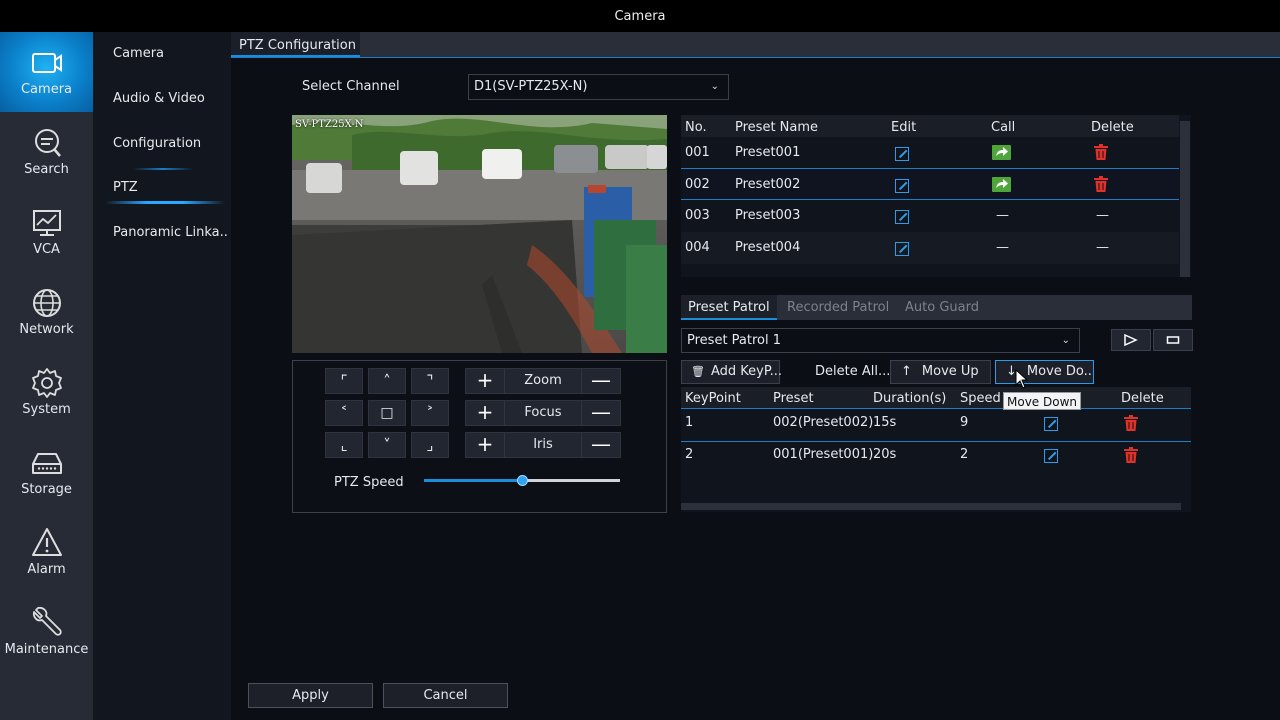 This screenshot has width=1280, height=720. I want to click on table-row: 003 Preset003 — —, so click(930, 217).